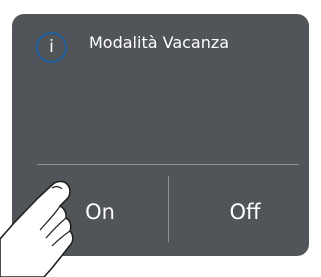 The width and height of the screenshot is (321, 277). Describe the element at coordinates (245, 212) in the screenshot. I see `off-button: Off` at that location.